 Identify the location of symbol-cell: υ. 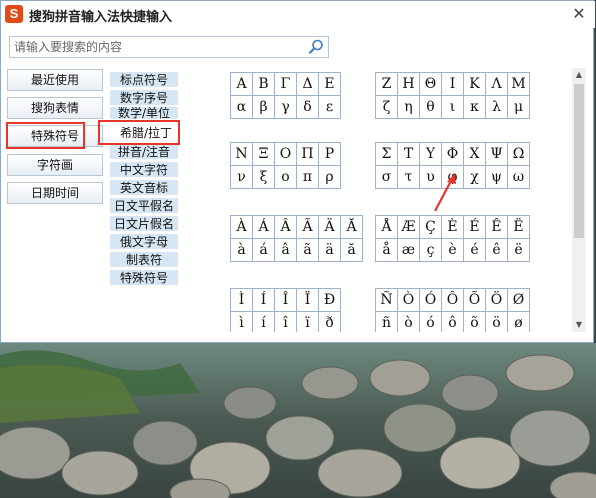
(431, 177).